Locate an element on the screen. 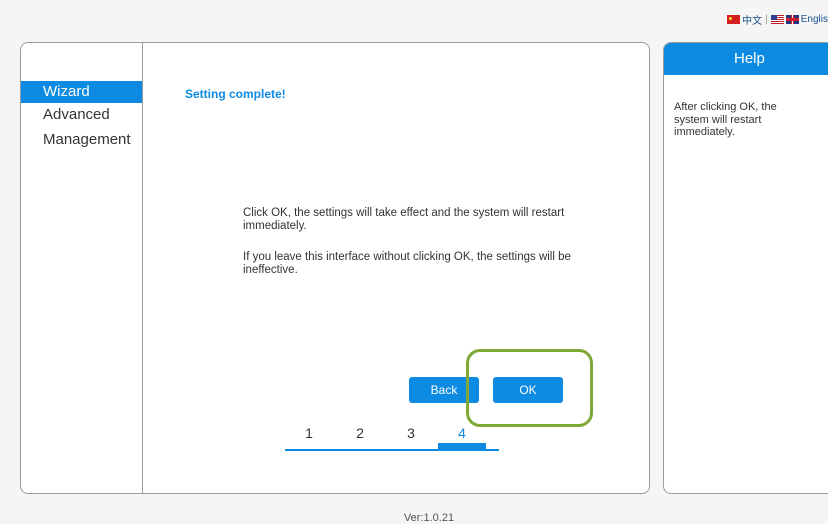 This screenshot has height=524, width=828. ok-button-highlight is located at coordinates (529, 388).